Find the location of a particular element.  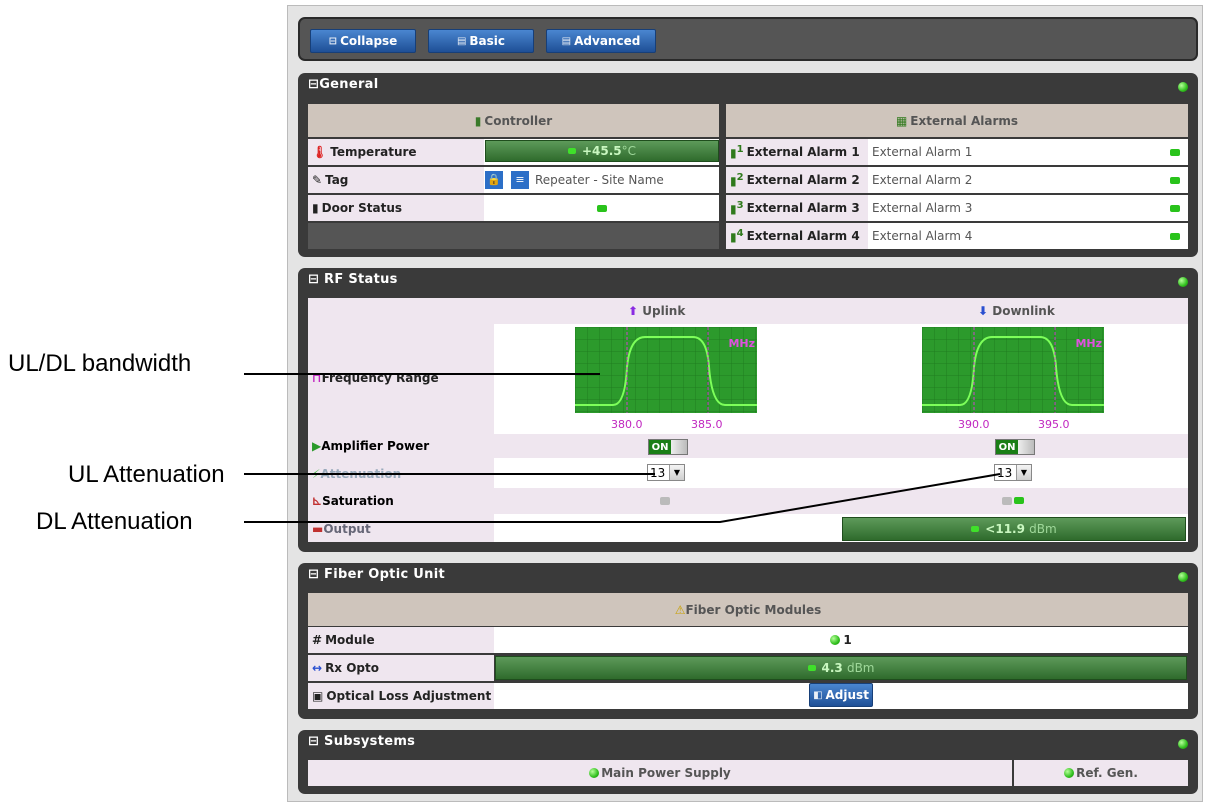

annotation-lines is located at coordinates (622, 448).